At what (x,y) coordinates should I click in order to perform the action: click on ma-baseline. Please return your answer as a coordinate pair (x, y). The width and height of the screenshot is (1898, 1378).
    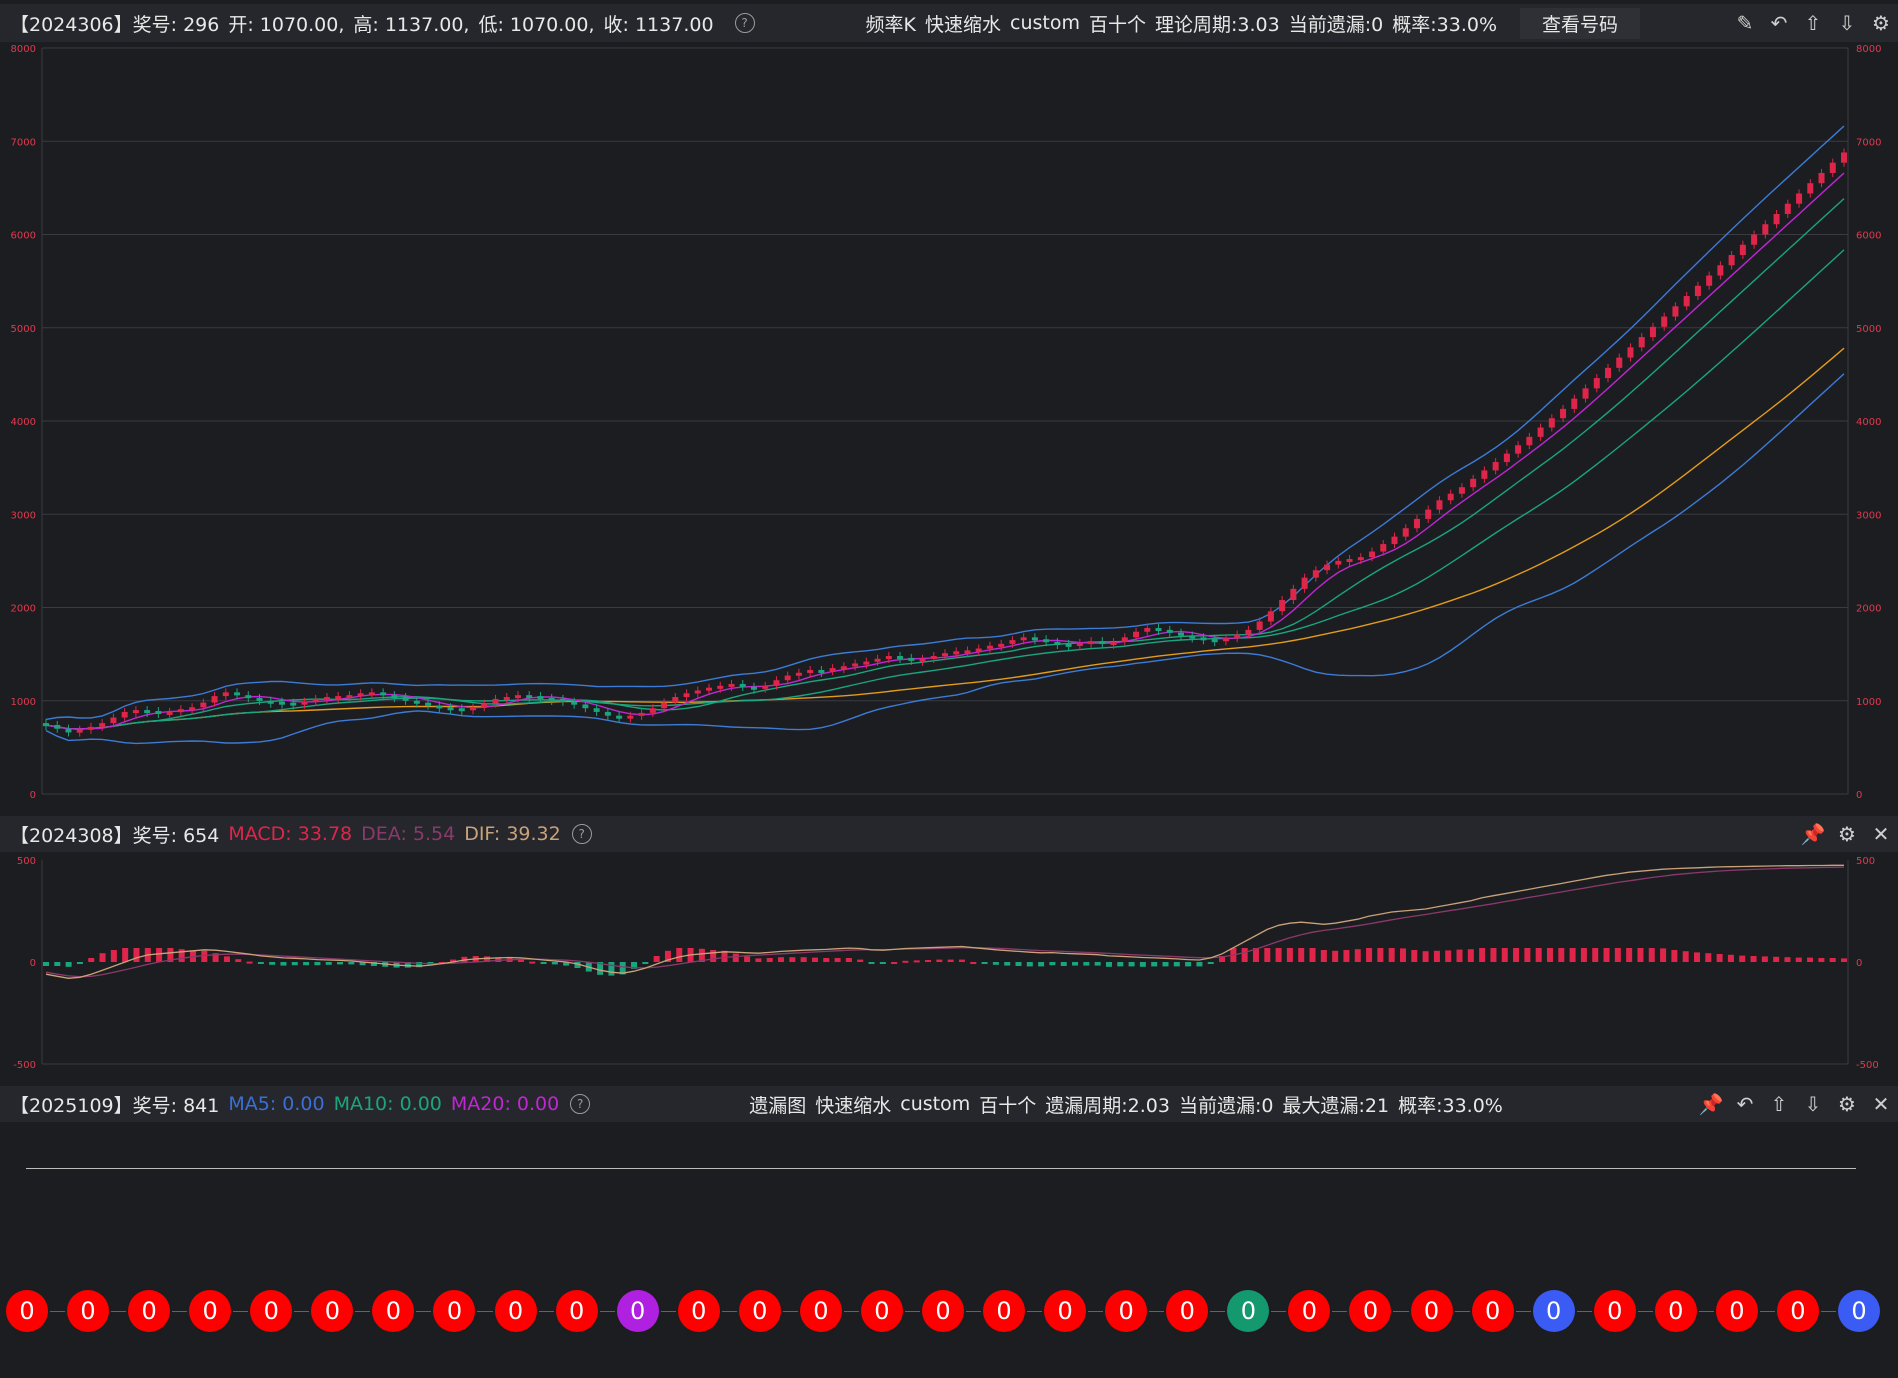
    Looking at the image, I should click on (941, 1168).